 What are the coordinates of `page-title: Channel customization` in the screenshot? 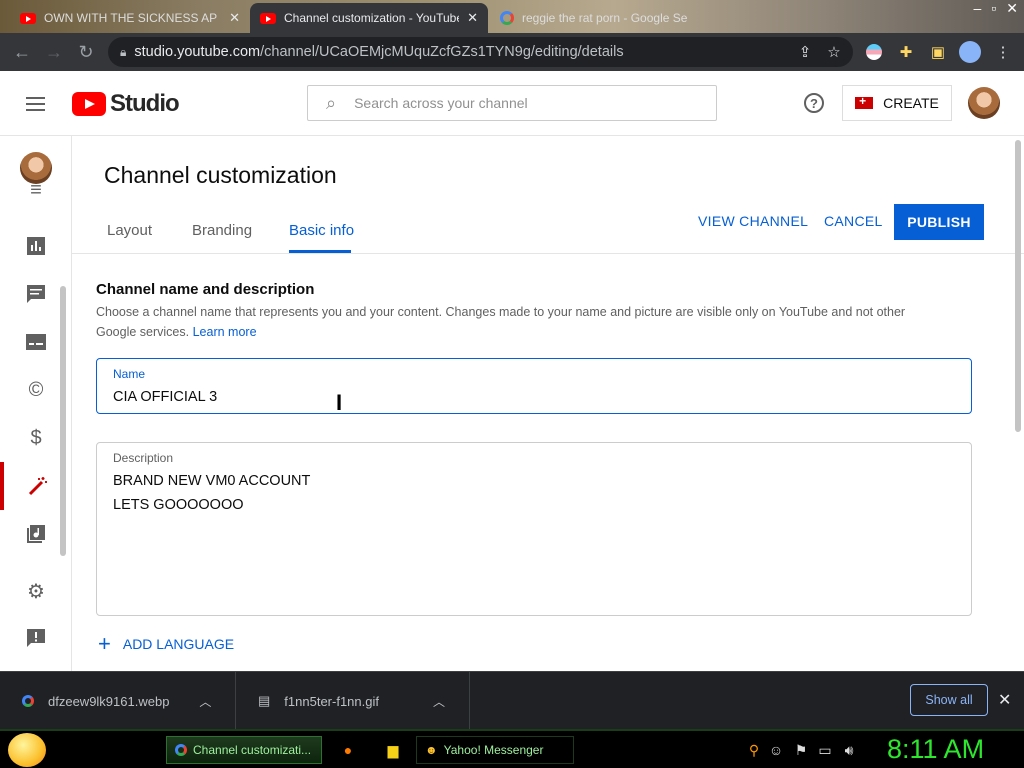 It's located at (220, 175).